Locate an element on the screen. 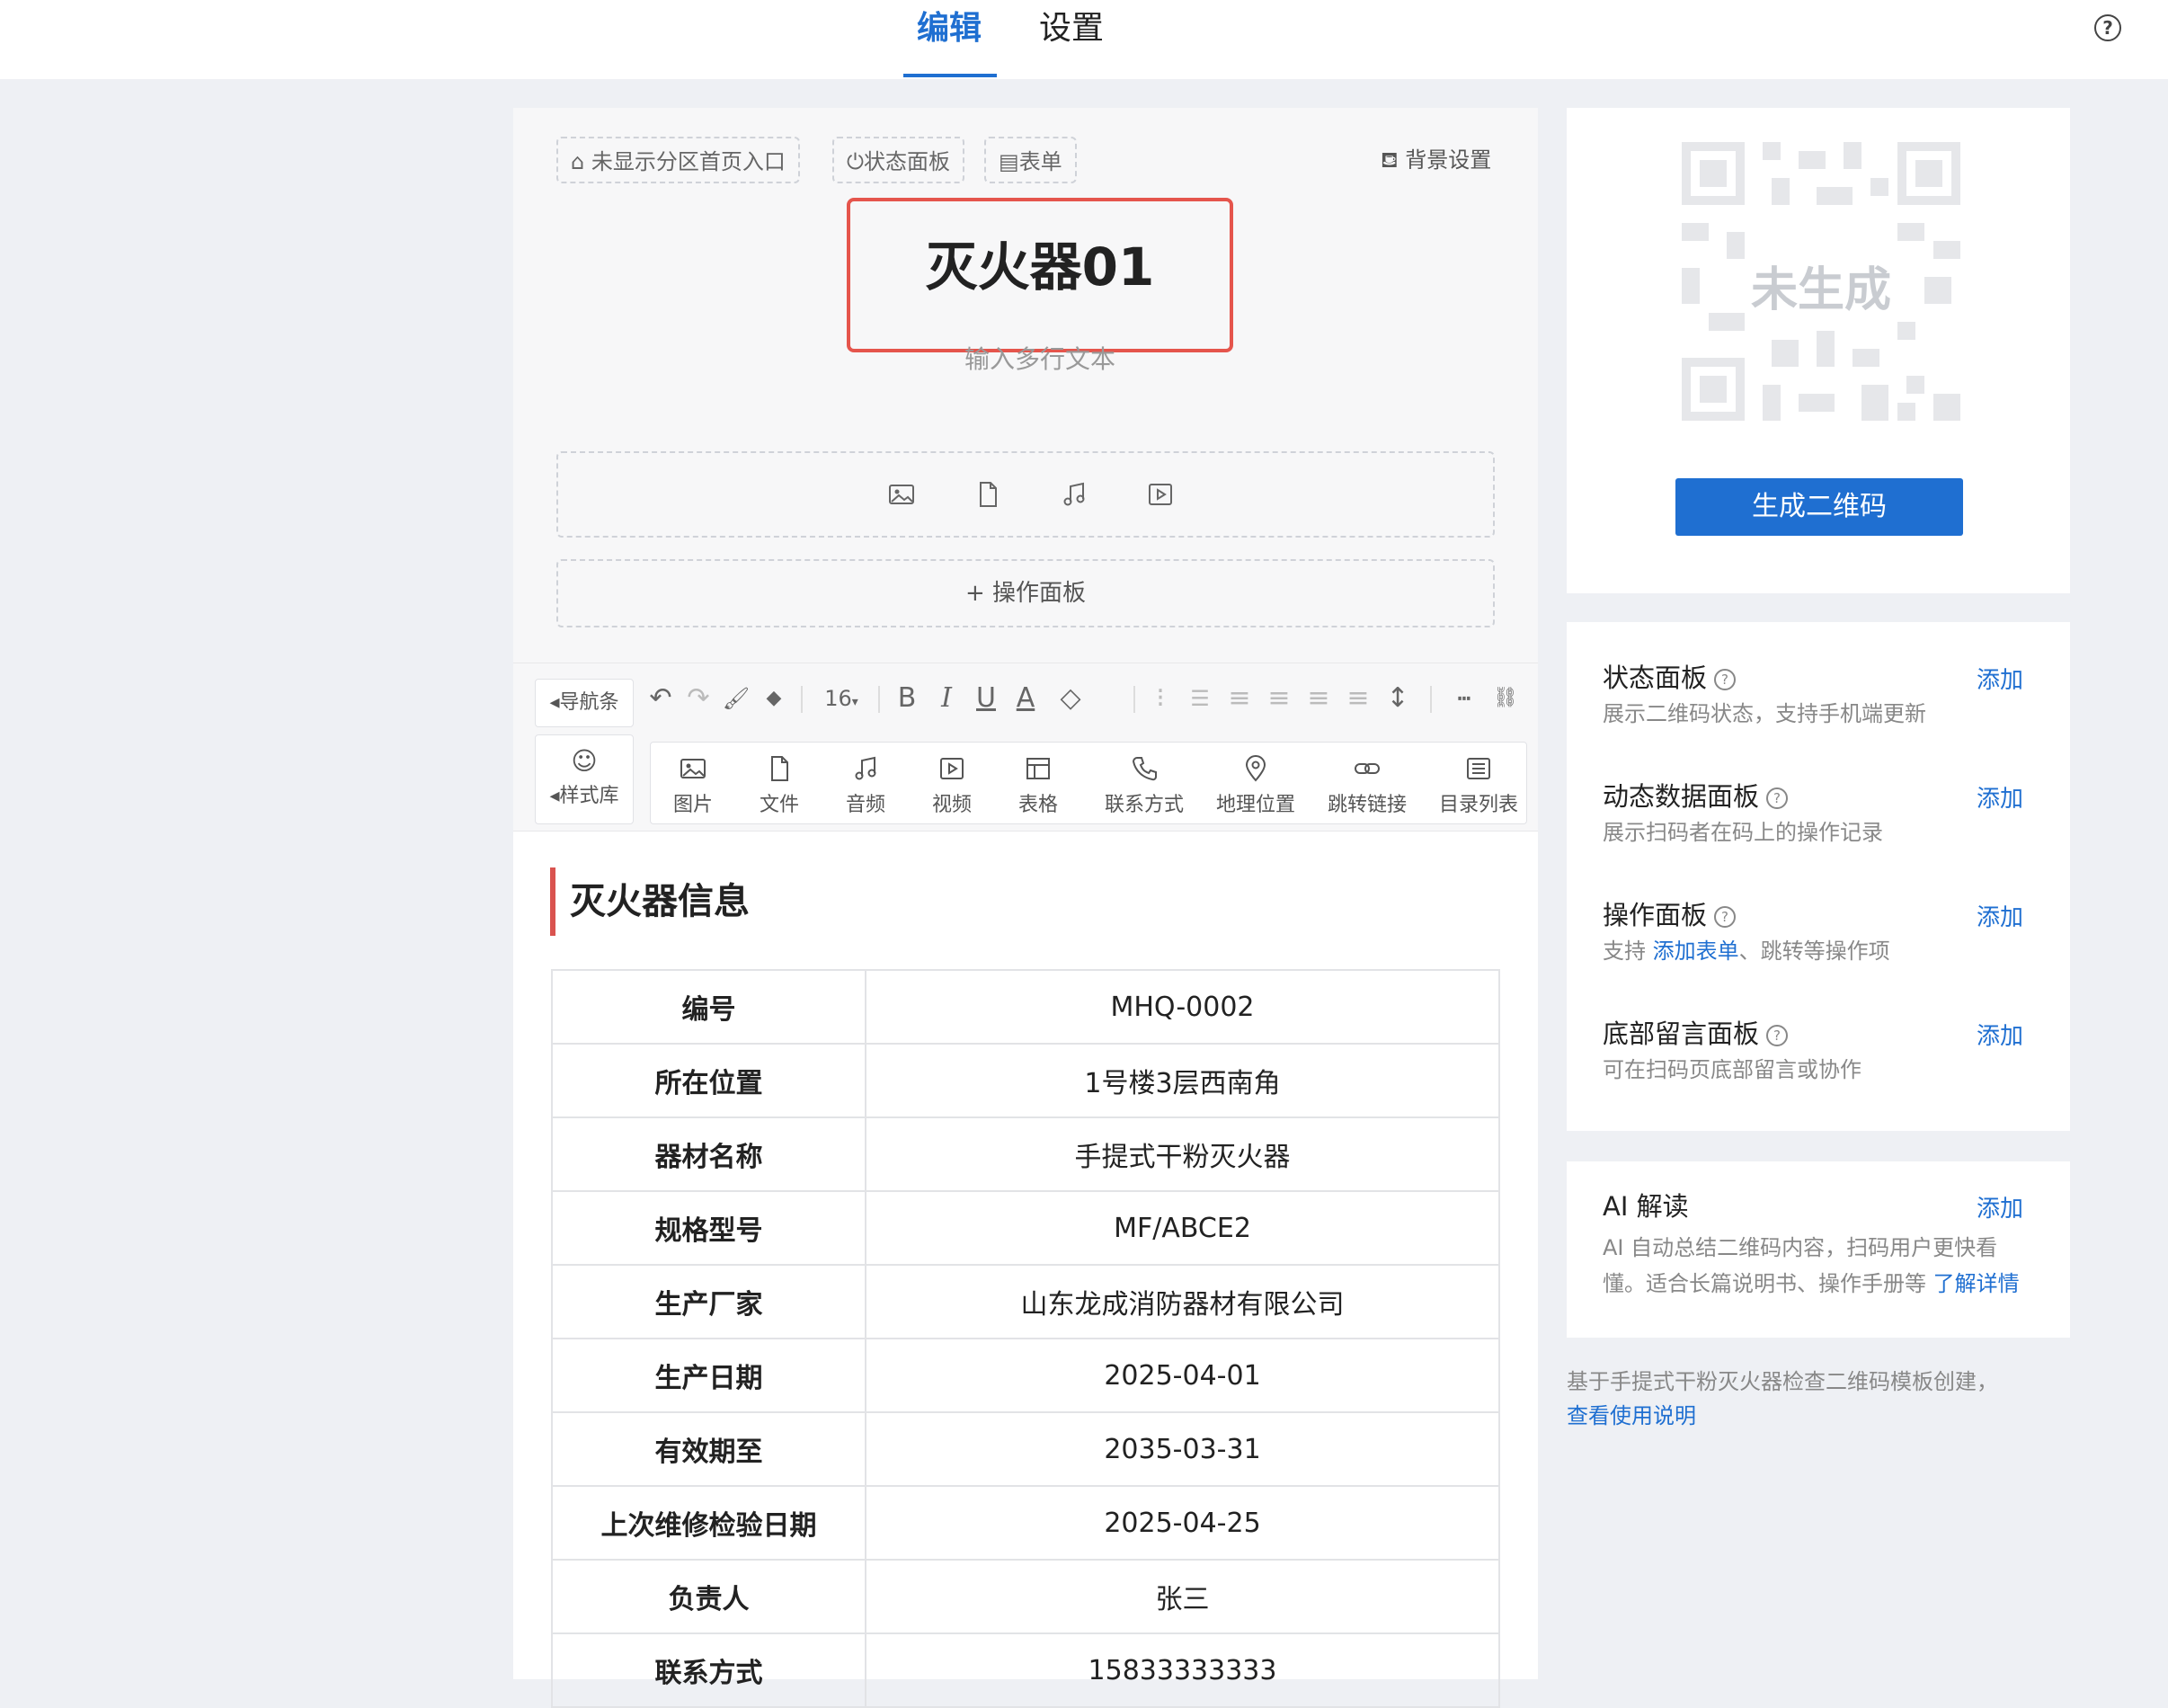  field-label: 器材名称 is located at coordinates (708, 1154).